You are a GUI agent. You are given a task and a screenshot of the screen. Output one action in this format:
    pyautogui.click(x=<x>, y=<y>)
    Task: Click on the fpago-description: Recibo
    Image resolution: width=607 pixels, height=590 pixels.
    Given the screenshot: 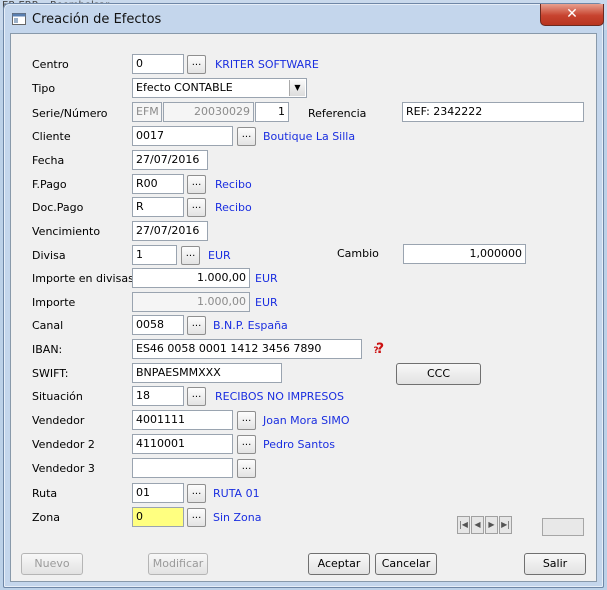 What is the action you would take?
    pyautogui.click(x=233, y=184)
    